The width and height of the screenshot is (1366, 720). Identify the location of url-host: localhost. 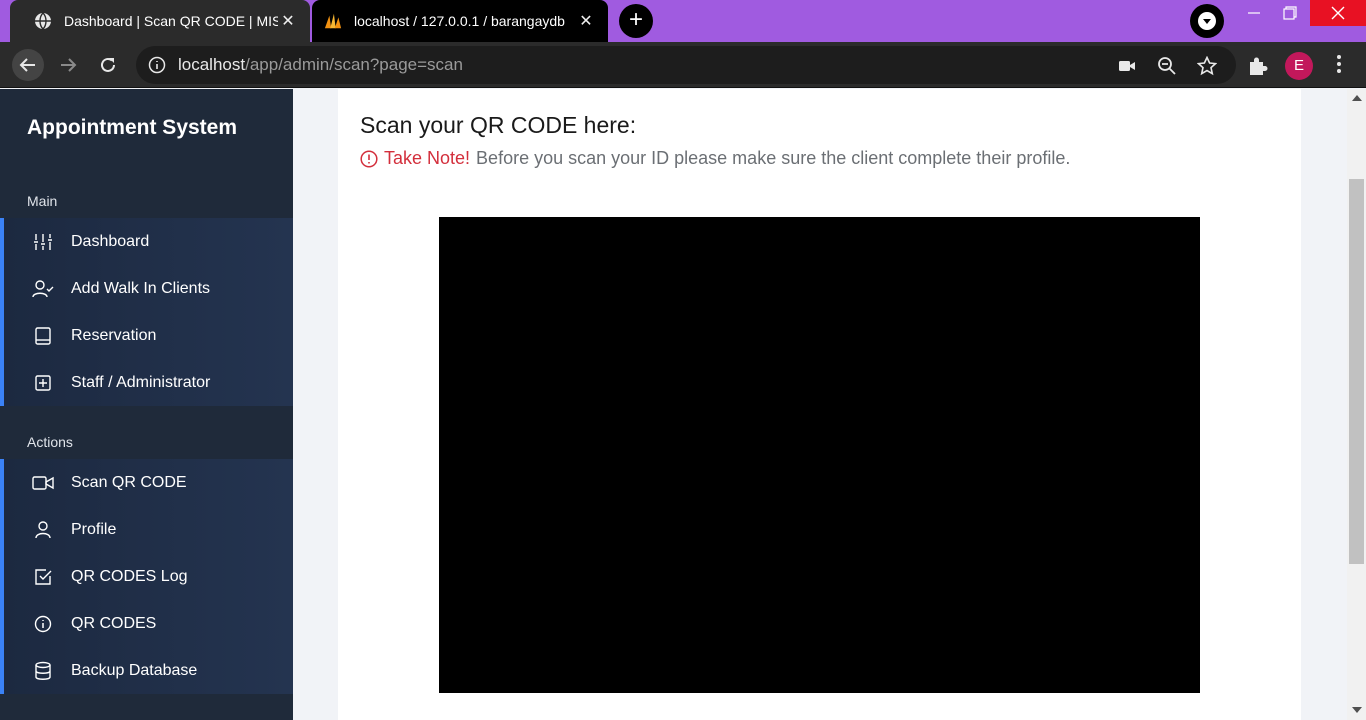
(212, 64).